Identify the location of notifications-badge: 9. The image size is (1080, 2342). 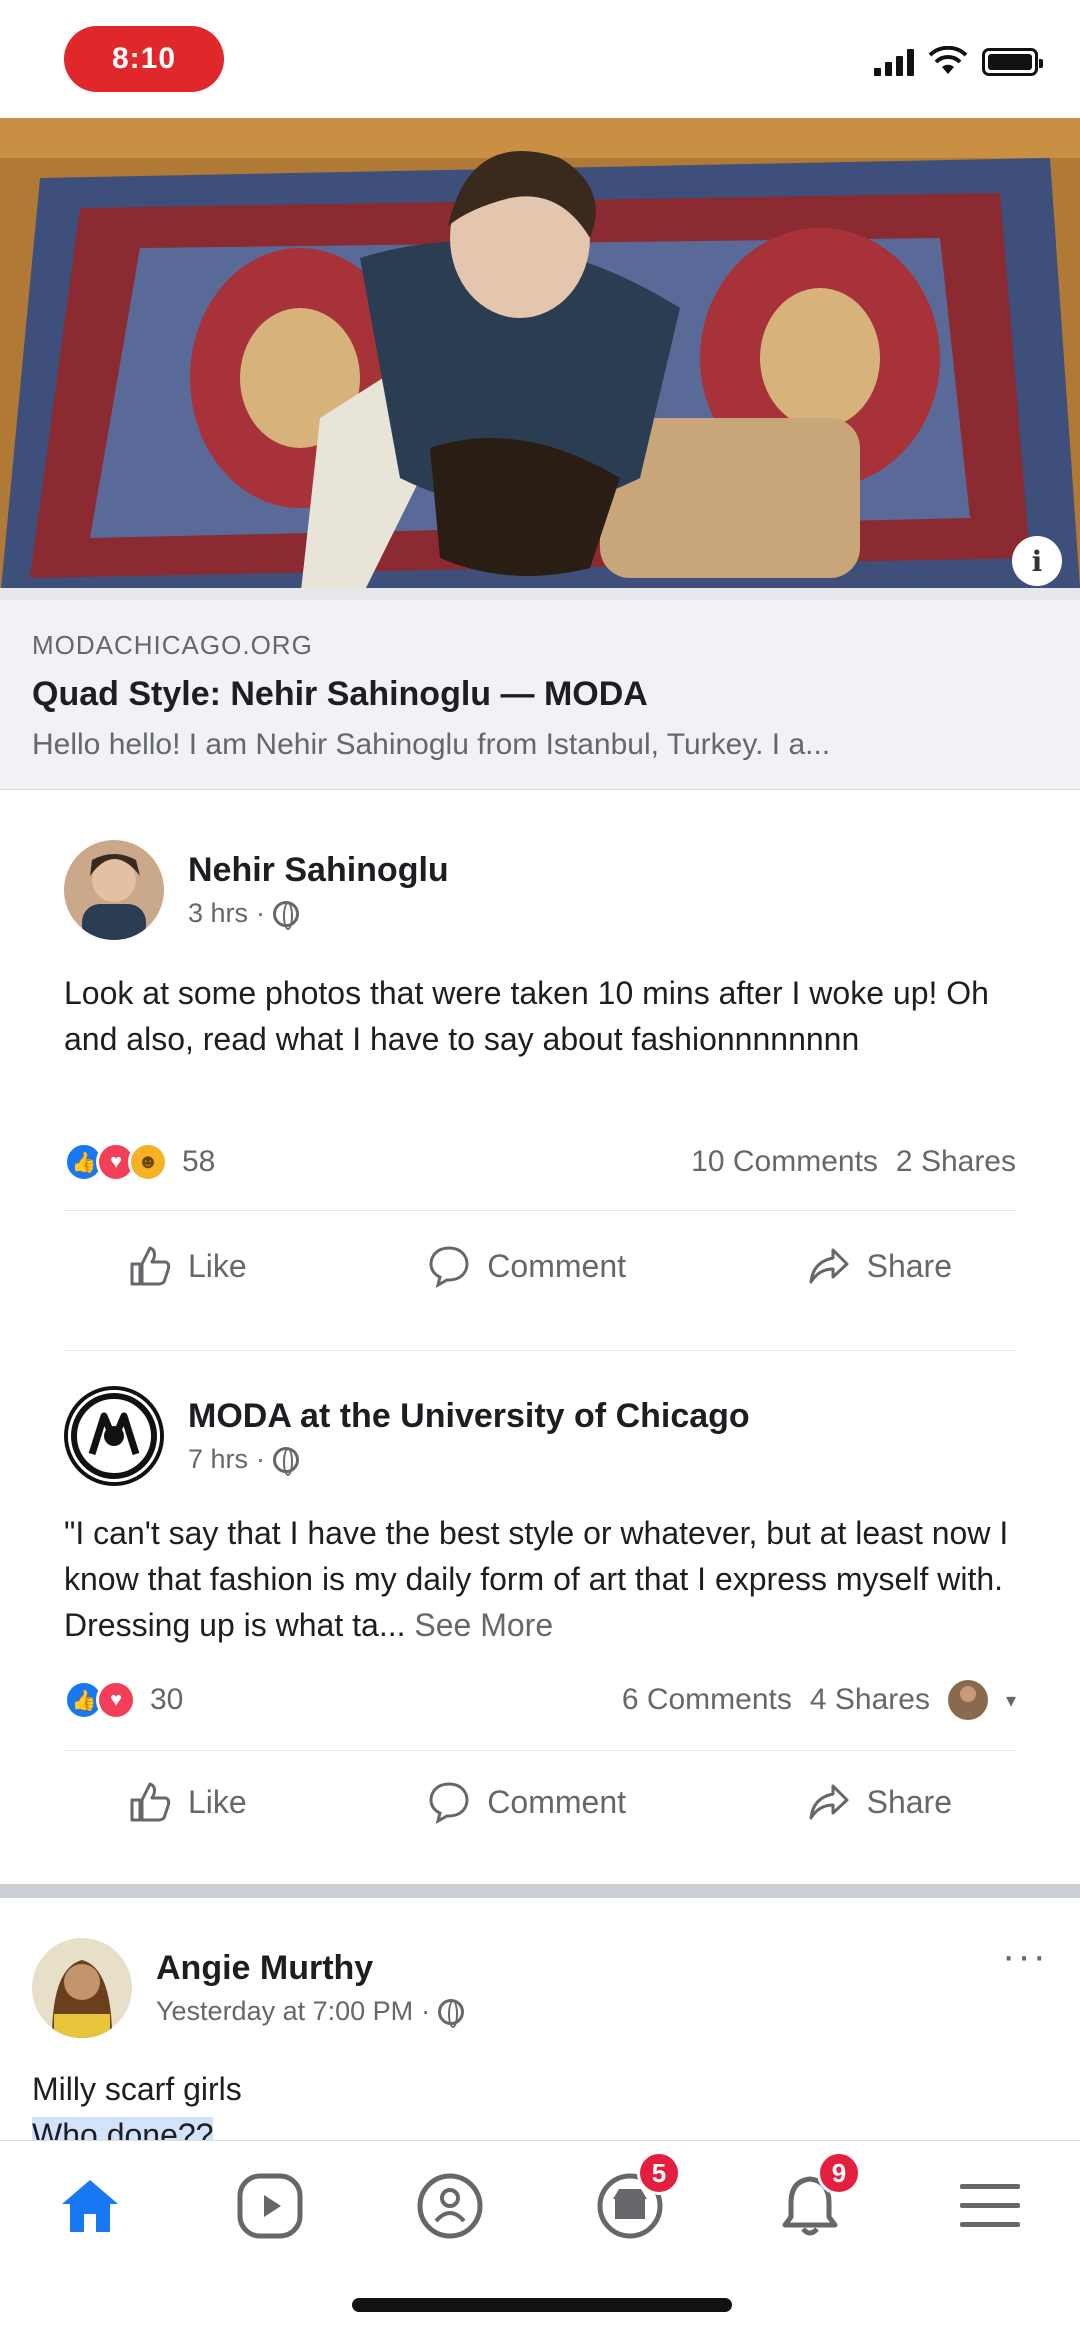
(839, 2173).